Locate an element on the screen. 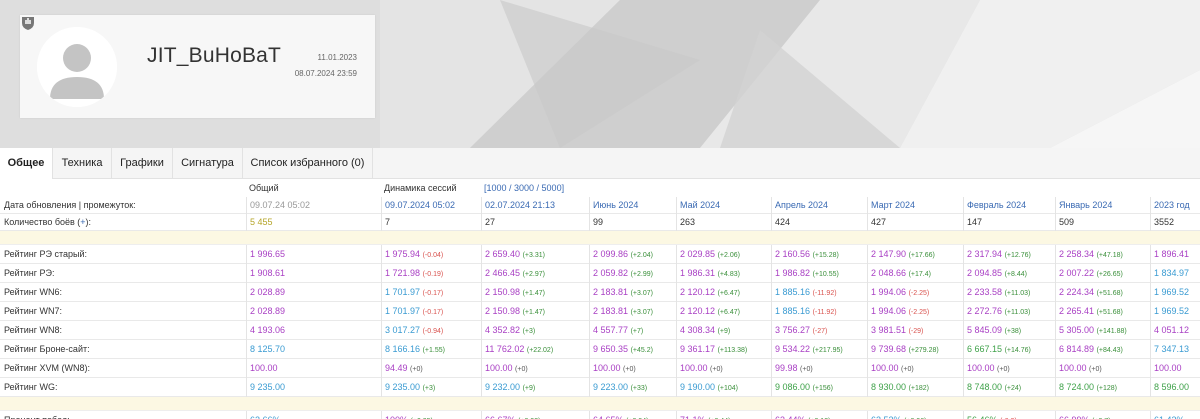  stat-value: 9 235.00 is located at coordinates (403, 387).